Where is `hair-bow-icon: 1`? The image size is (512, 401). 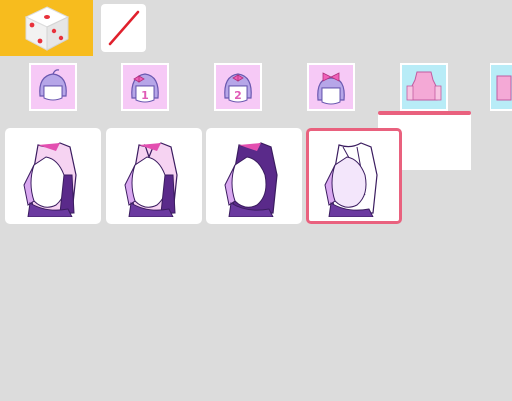 hair-bow-icon: 1 is located at coordinates (145, 88).